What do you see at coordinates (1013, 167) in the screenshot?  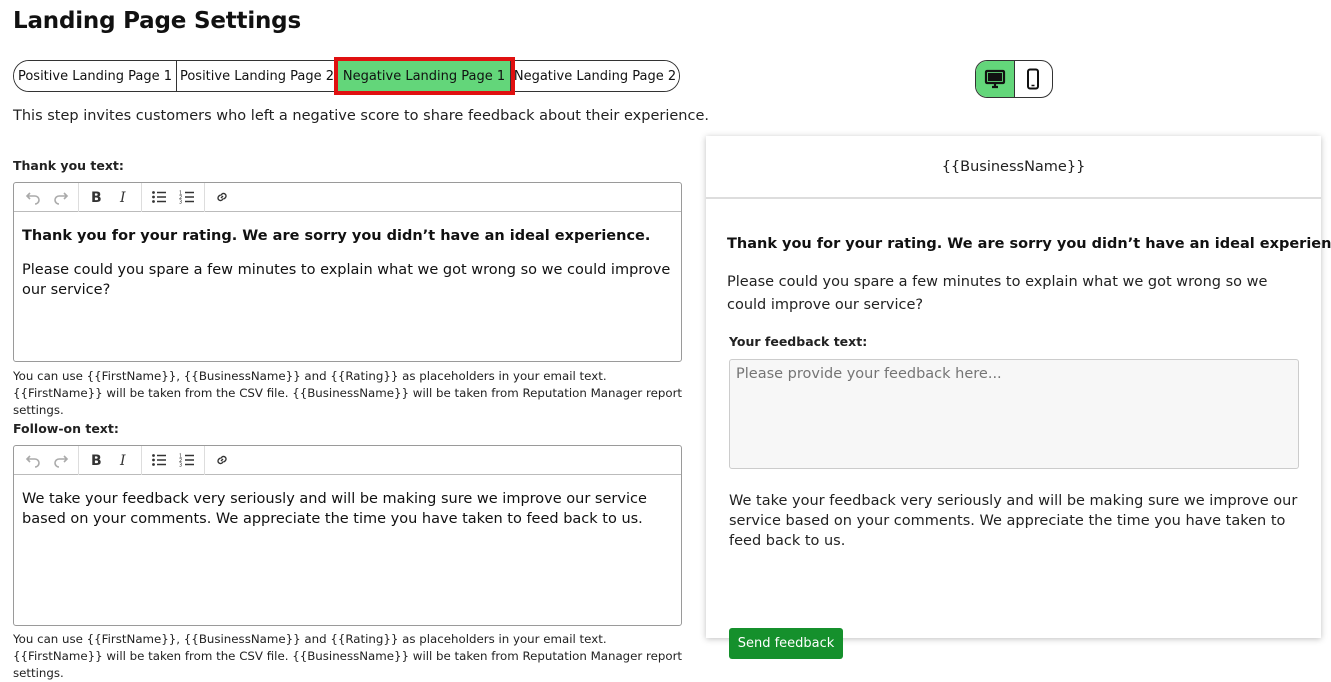 I see `preview-header: {{BusinessName}}` at bounding box center [1013, 167].